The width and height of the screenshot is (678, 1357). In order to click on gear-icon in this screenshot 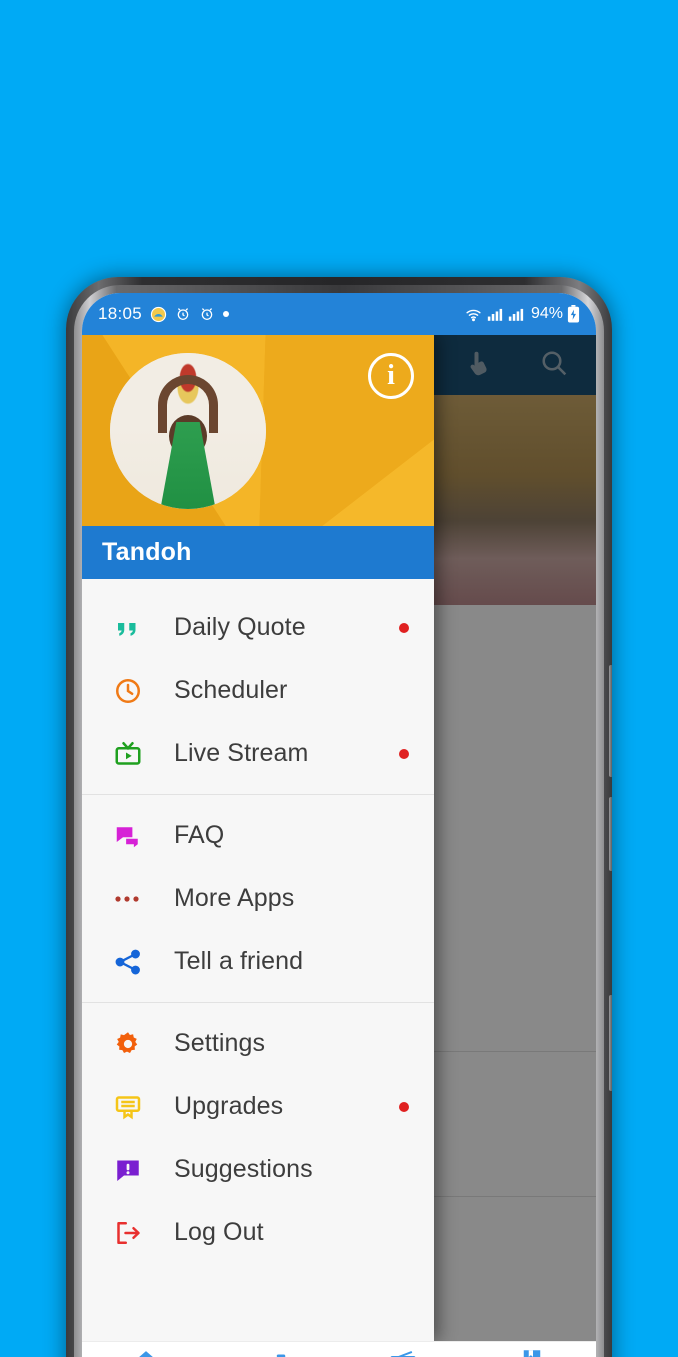, I will do `click(128, 1044)`.